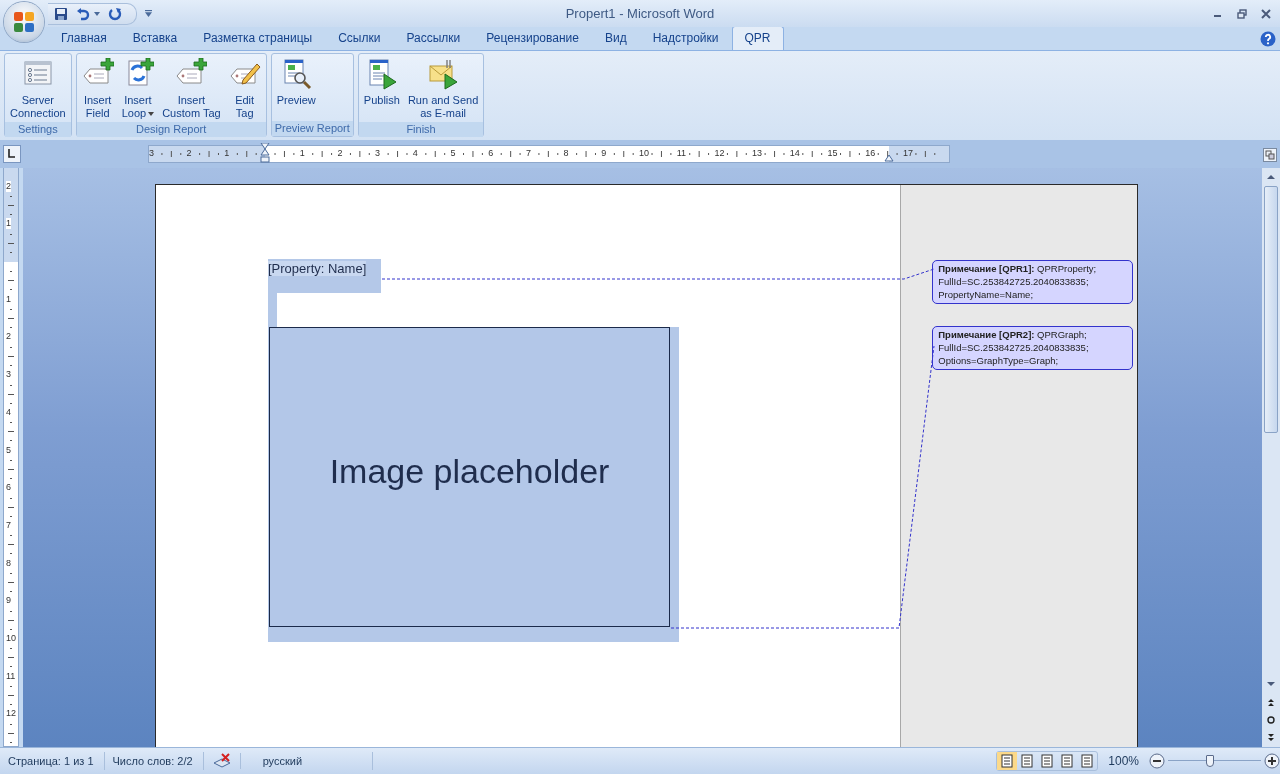 The image size is (1280, 774). What do you see at coordinates (381, 82) in the screenshot?
I see `ribbon-button: Publish` at bounding box center [381, 82].